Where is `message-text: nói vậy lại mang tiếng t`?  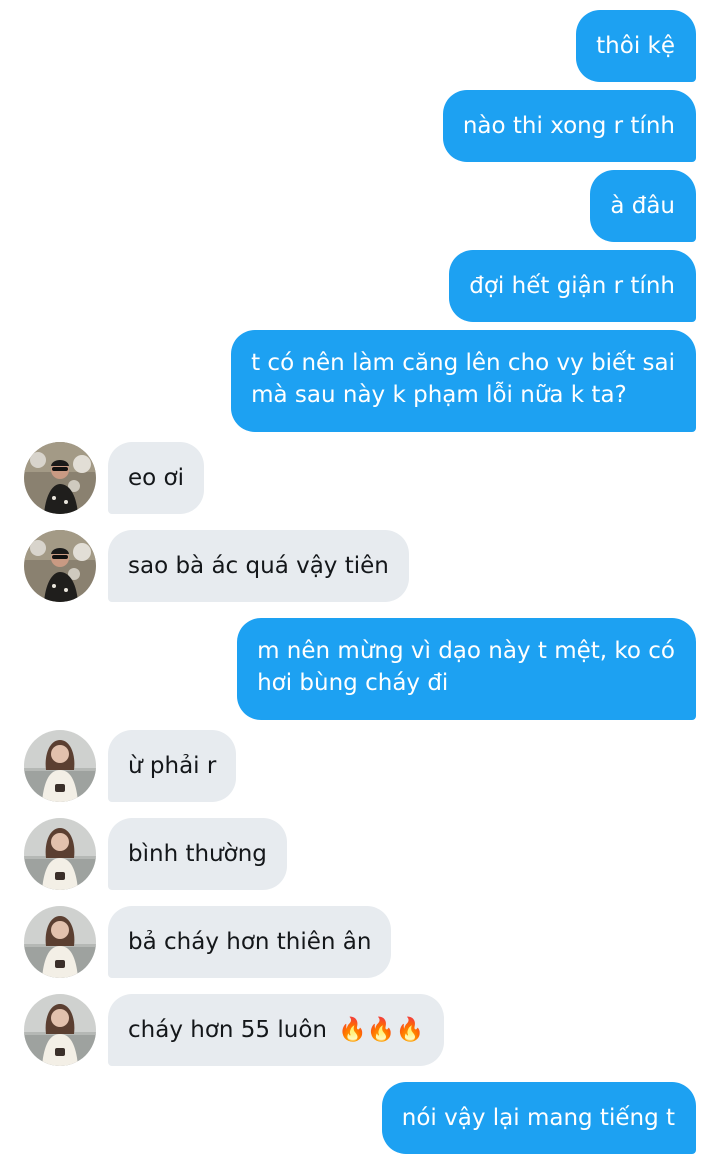
message-text: nói vậy lại mang tiếng t is located at coordinates (538, 1118).